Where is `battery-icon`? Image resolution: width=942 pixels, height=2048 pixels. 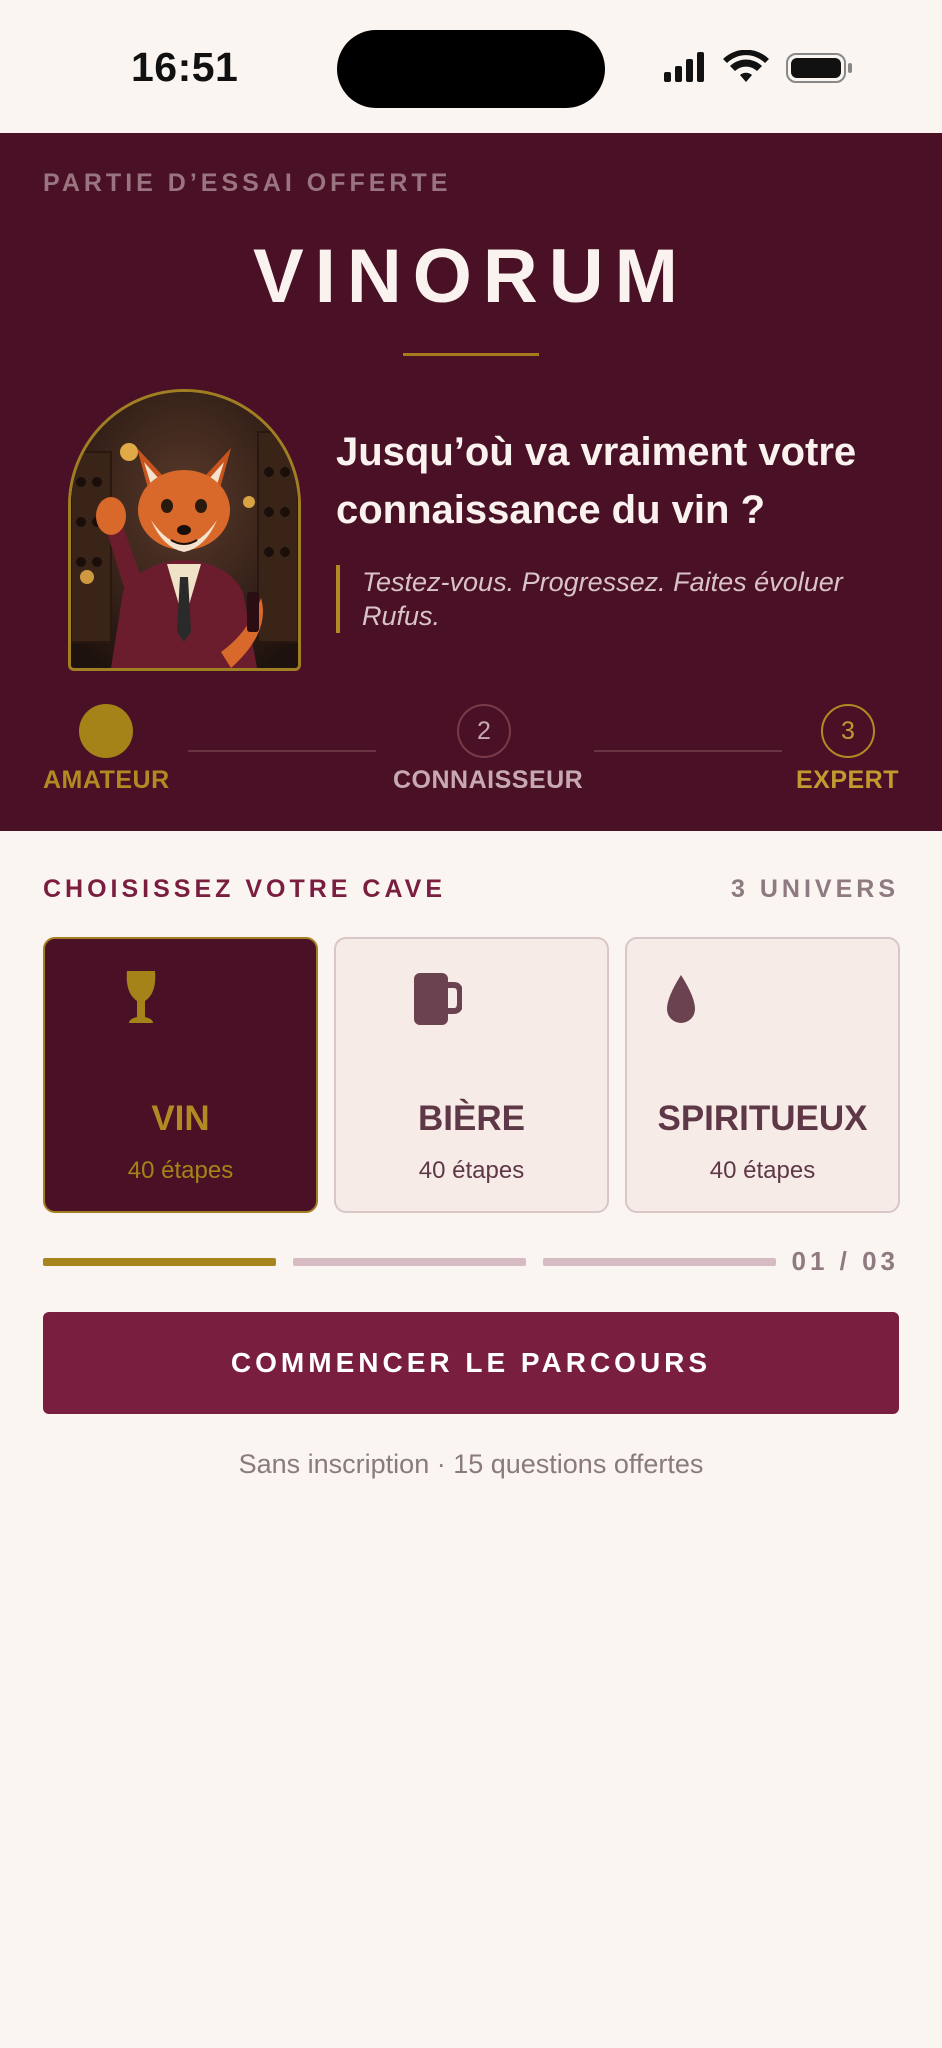 battery-icon is located at coordinates (819, 68).